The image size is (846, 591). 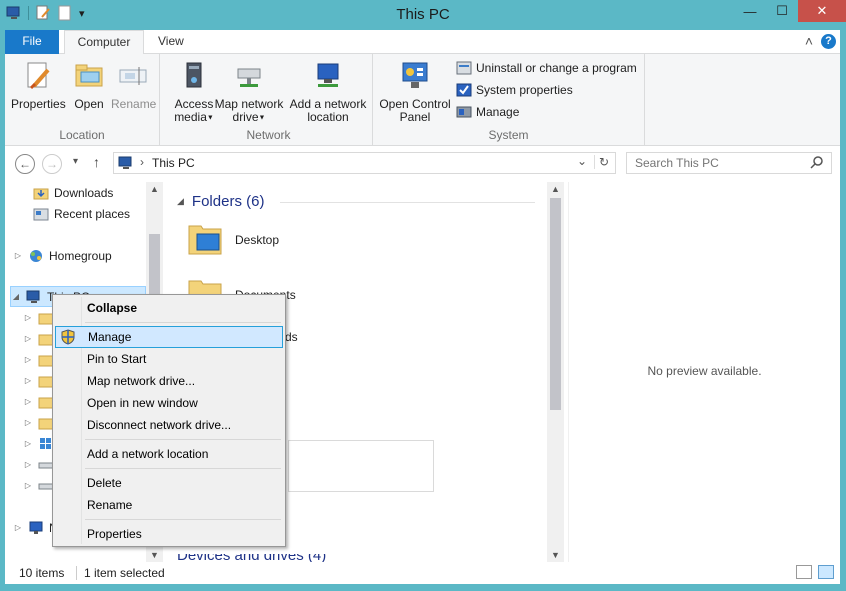 What do you see at coordinates (169, 454) in the screenshot?
I see `menu-item-add-network-location: Add a network location` at bounding box center [169, 454].